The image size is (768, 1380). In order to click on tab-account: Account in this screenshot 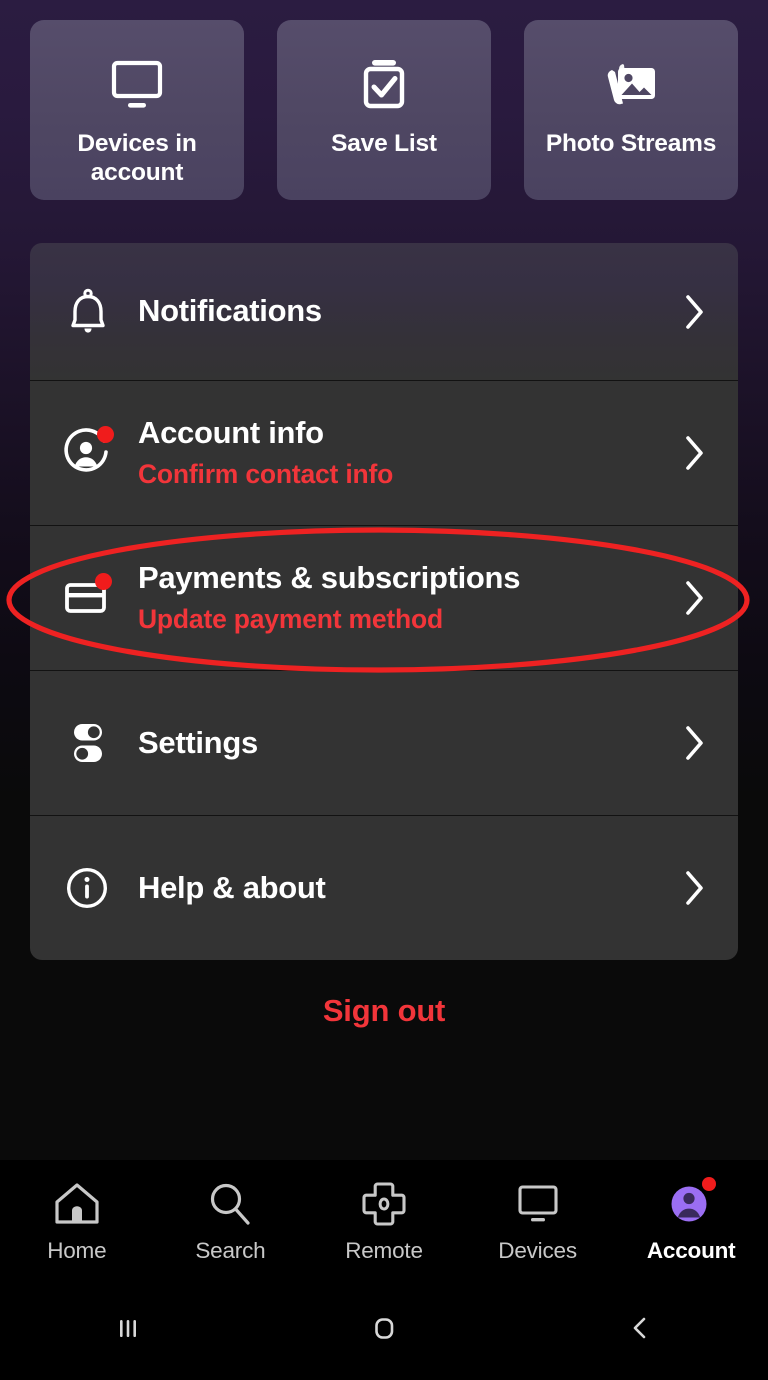, I will do `click(691, 1220)`.